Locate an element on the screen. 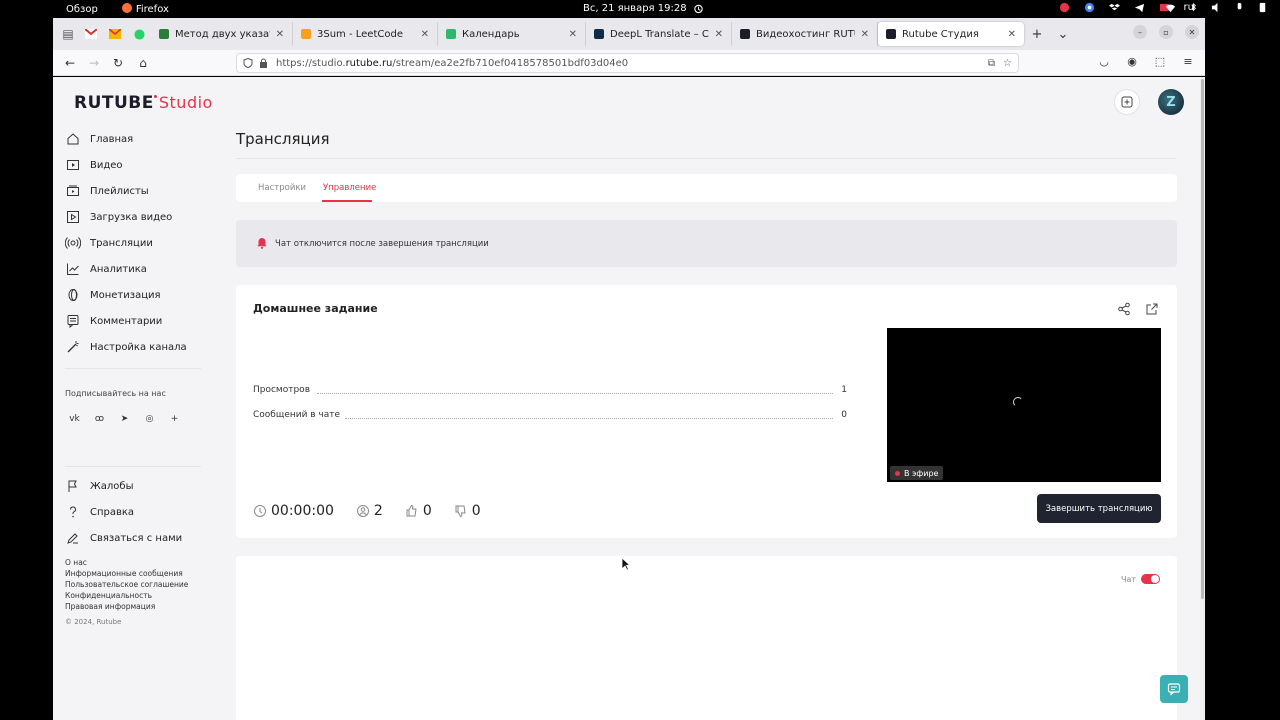 This screenshot has width=1280, height=720. page-scrollbar is located at coordinates (1202, 398).